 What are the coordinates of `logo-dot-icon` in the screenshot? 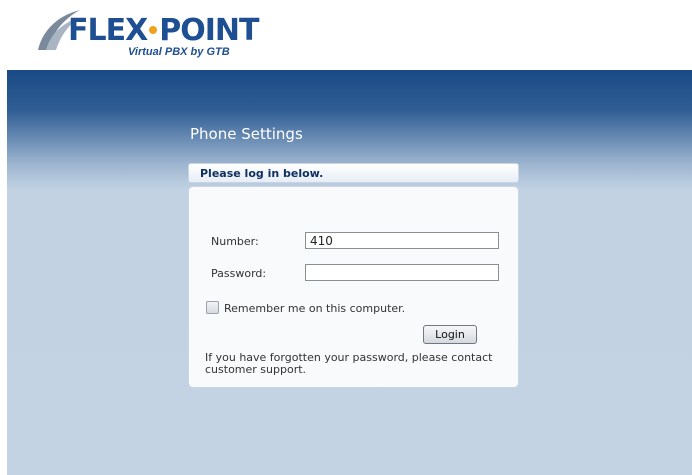 It's located at (153, 29).